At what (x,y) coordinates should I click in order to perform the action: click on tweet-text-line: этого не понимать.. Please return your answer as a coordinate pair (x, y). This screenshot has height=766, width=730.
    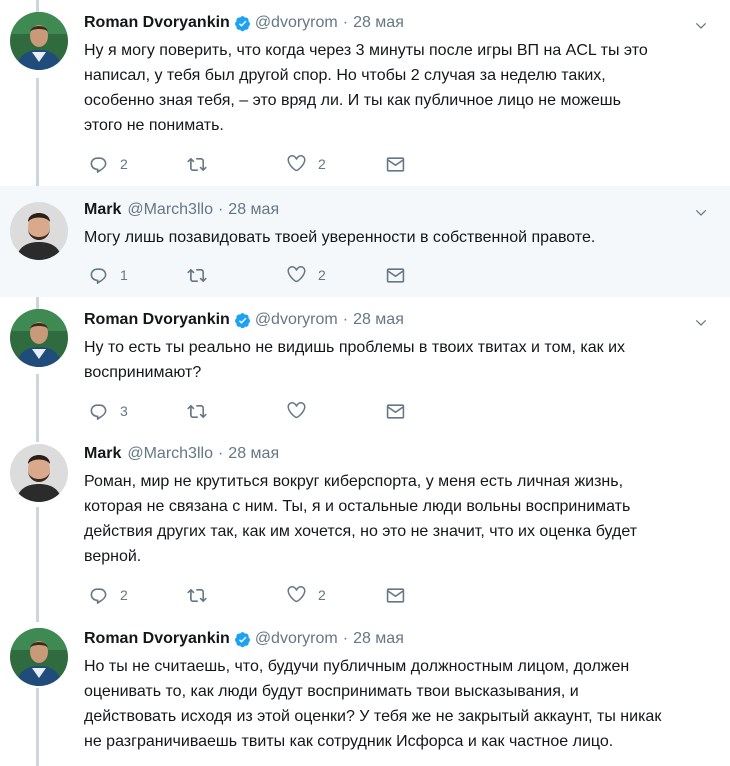
    Looking at the image, I should click on (154, 125).